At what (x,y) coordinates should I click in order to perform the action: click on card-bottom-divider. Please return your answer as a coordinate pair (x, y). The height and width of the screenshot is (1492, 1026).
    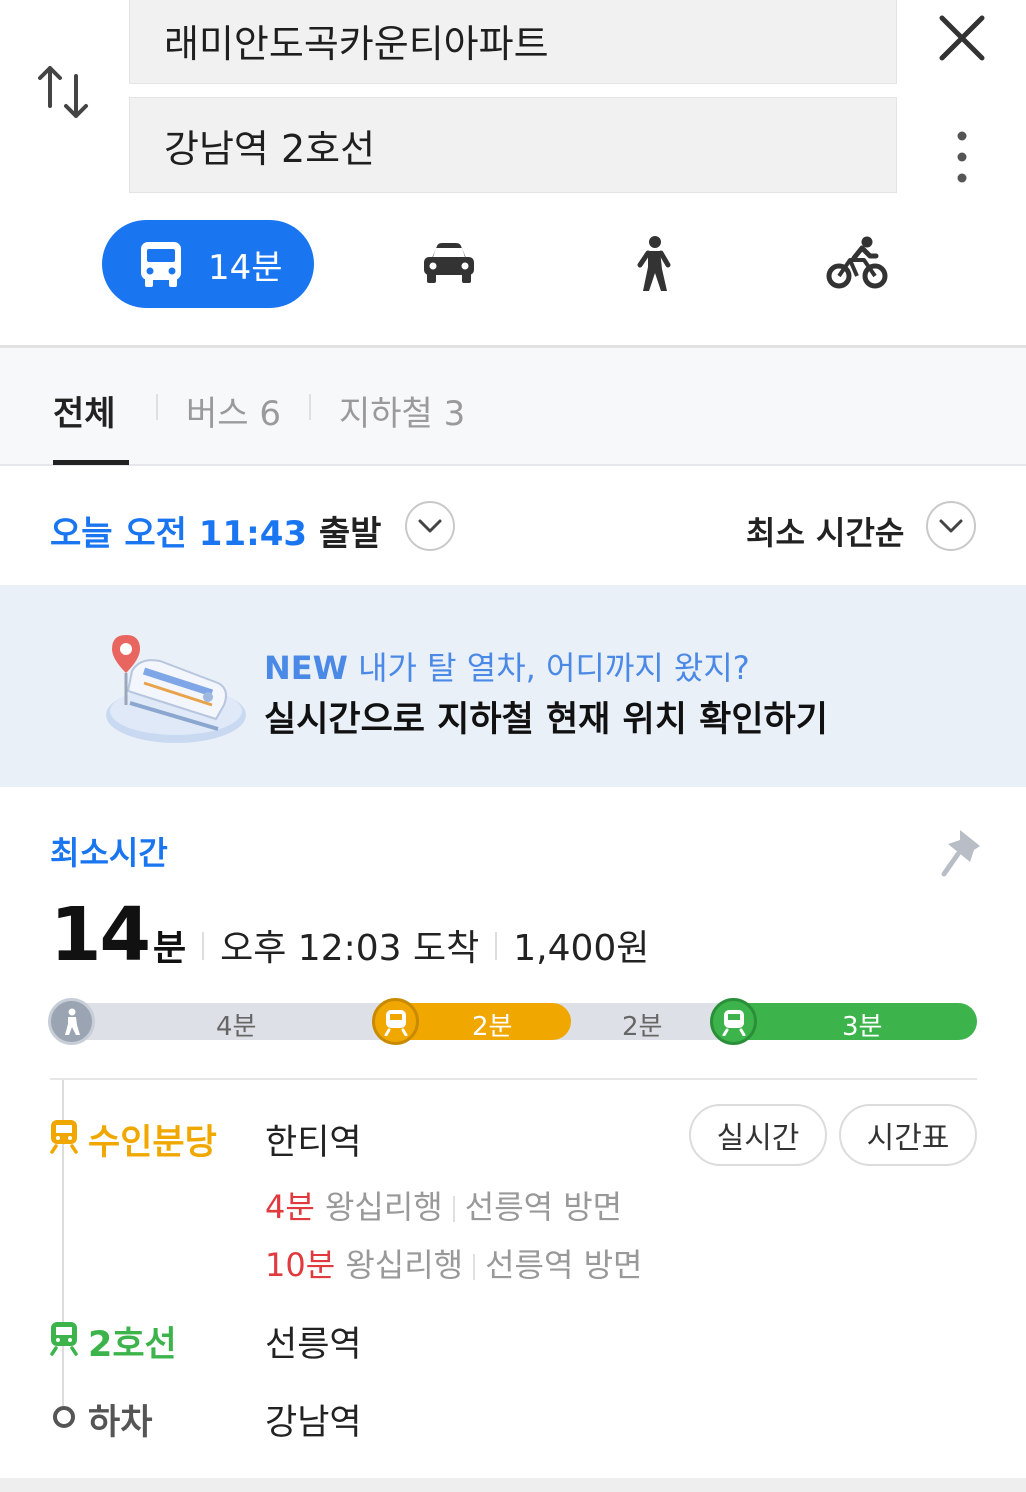
    Looking at the image, I should click on (513, 1485).